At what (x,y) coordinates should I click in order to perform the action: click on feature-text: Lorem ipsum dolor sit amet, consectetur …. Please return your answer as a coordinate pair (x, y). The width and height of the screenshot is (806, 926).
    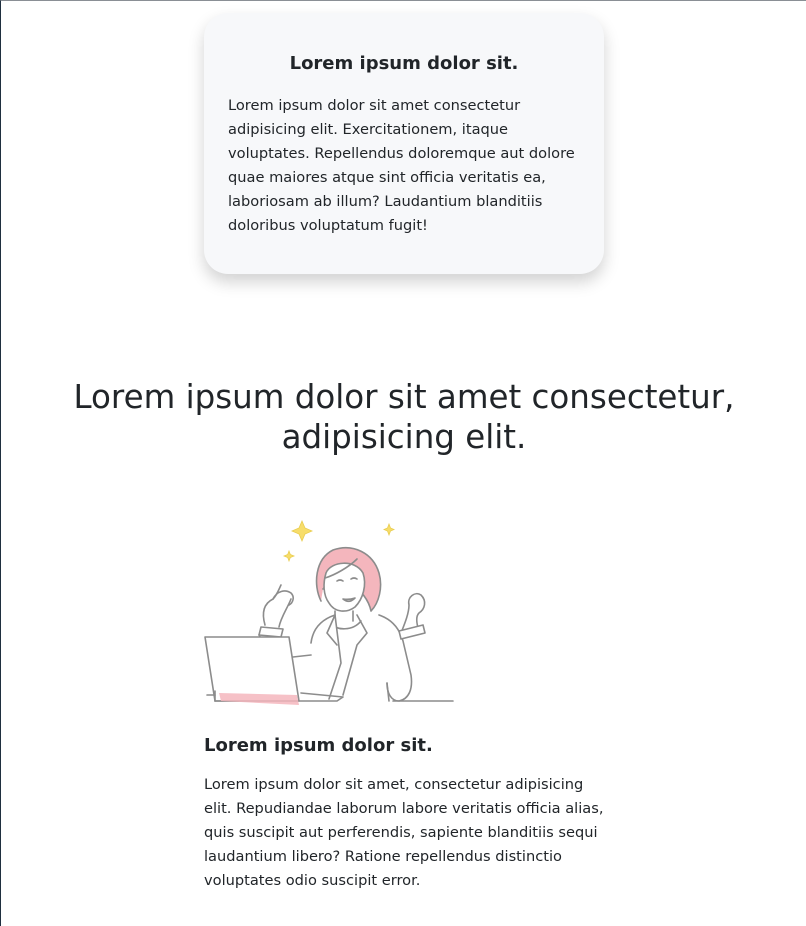
    Looking at the image, I should click on (404, 832).